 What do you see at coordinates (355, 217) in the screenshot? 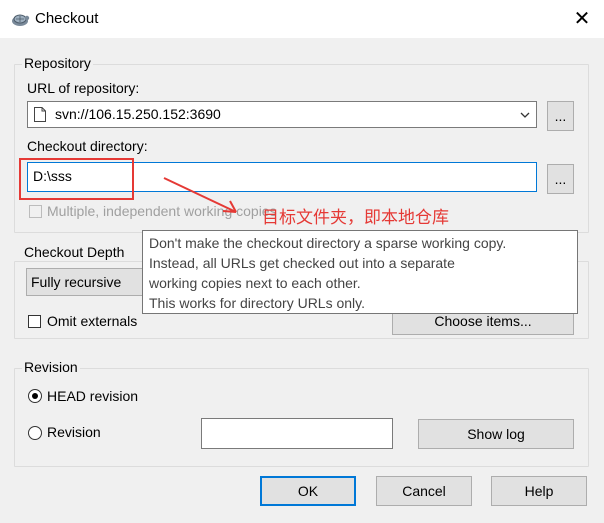
I see `annotation-text: 目标文件夹，即本地仓库` at bounding box center [355, 217].